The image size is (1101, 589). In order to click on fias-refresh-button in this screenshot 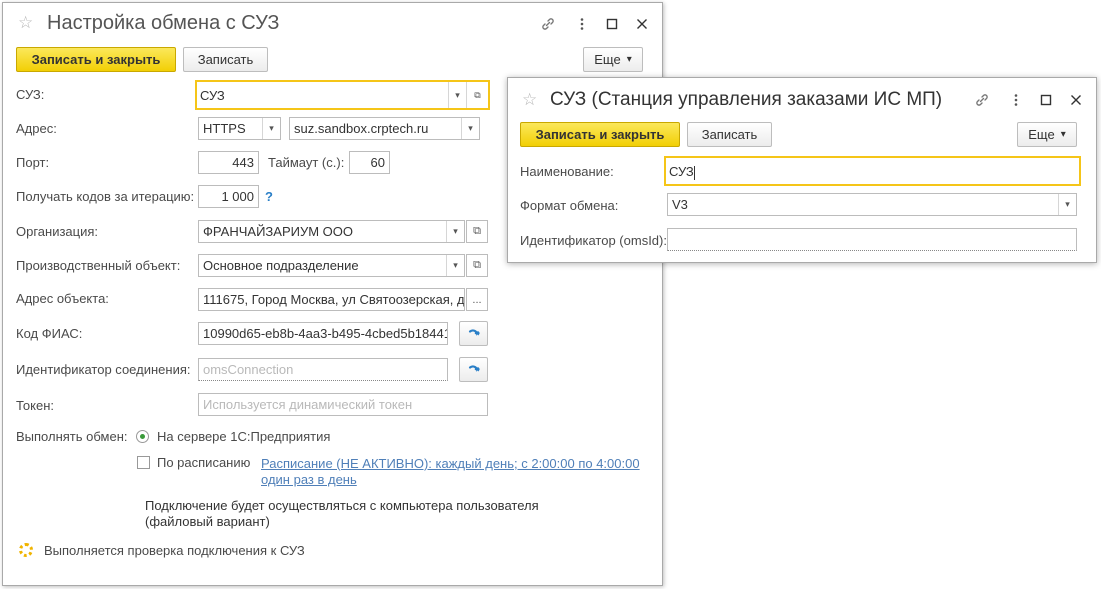, I will do `click(473, 333)`.